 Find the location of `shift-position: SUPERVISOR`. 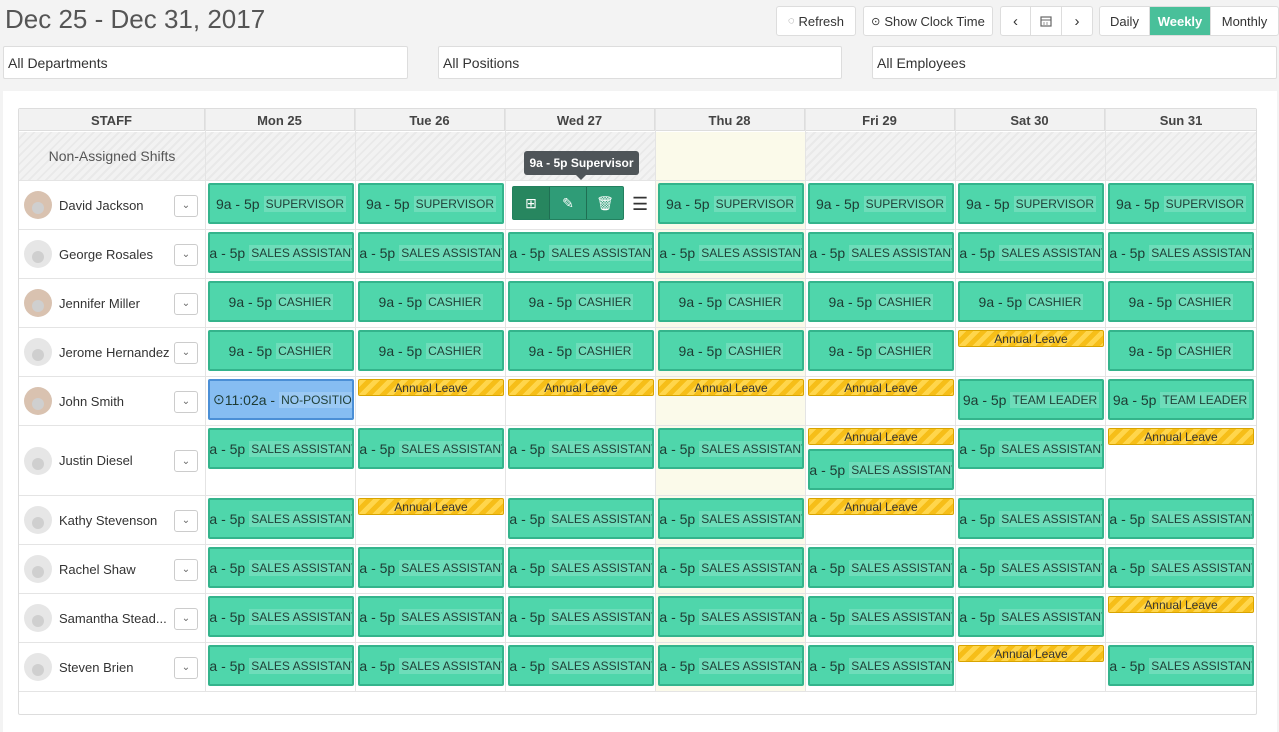

shift-position: SUPERVISOR is located at coordinates (755, 203).